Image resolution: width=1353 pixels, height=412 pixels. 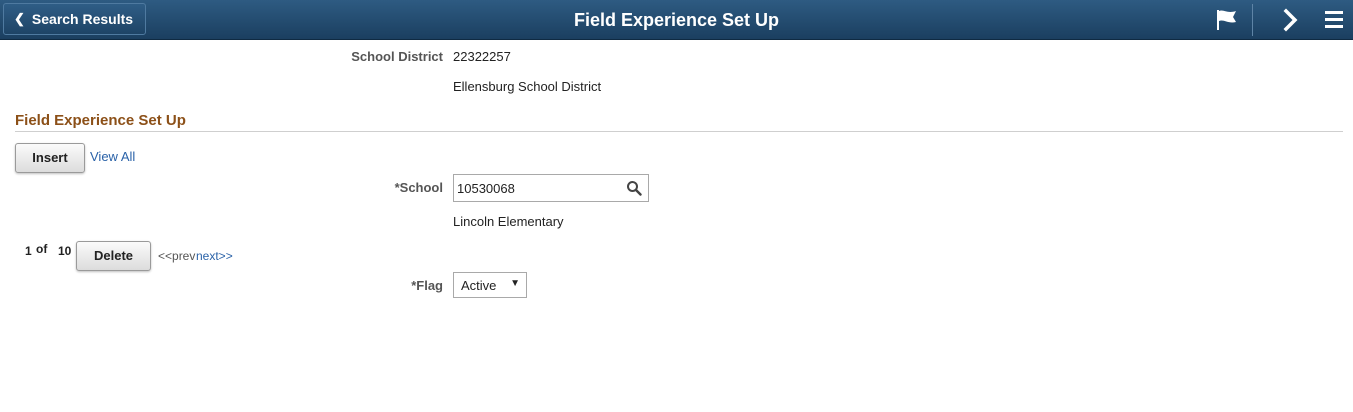 I want to click on row-counter-total: 10, so click(x=65, y=251).